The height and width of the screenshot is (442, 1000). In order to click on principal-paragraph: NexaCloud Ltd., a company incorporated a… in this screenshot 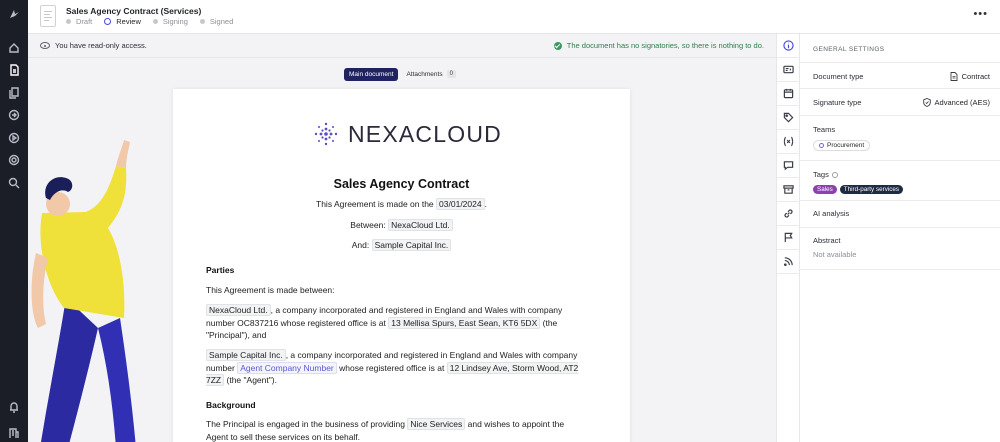, I will do `click(384, 322)`.